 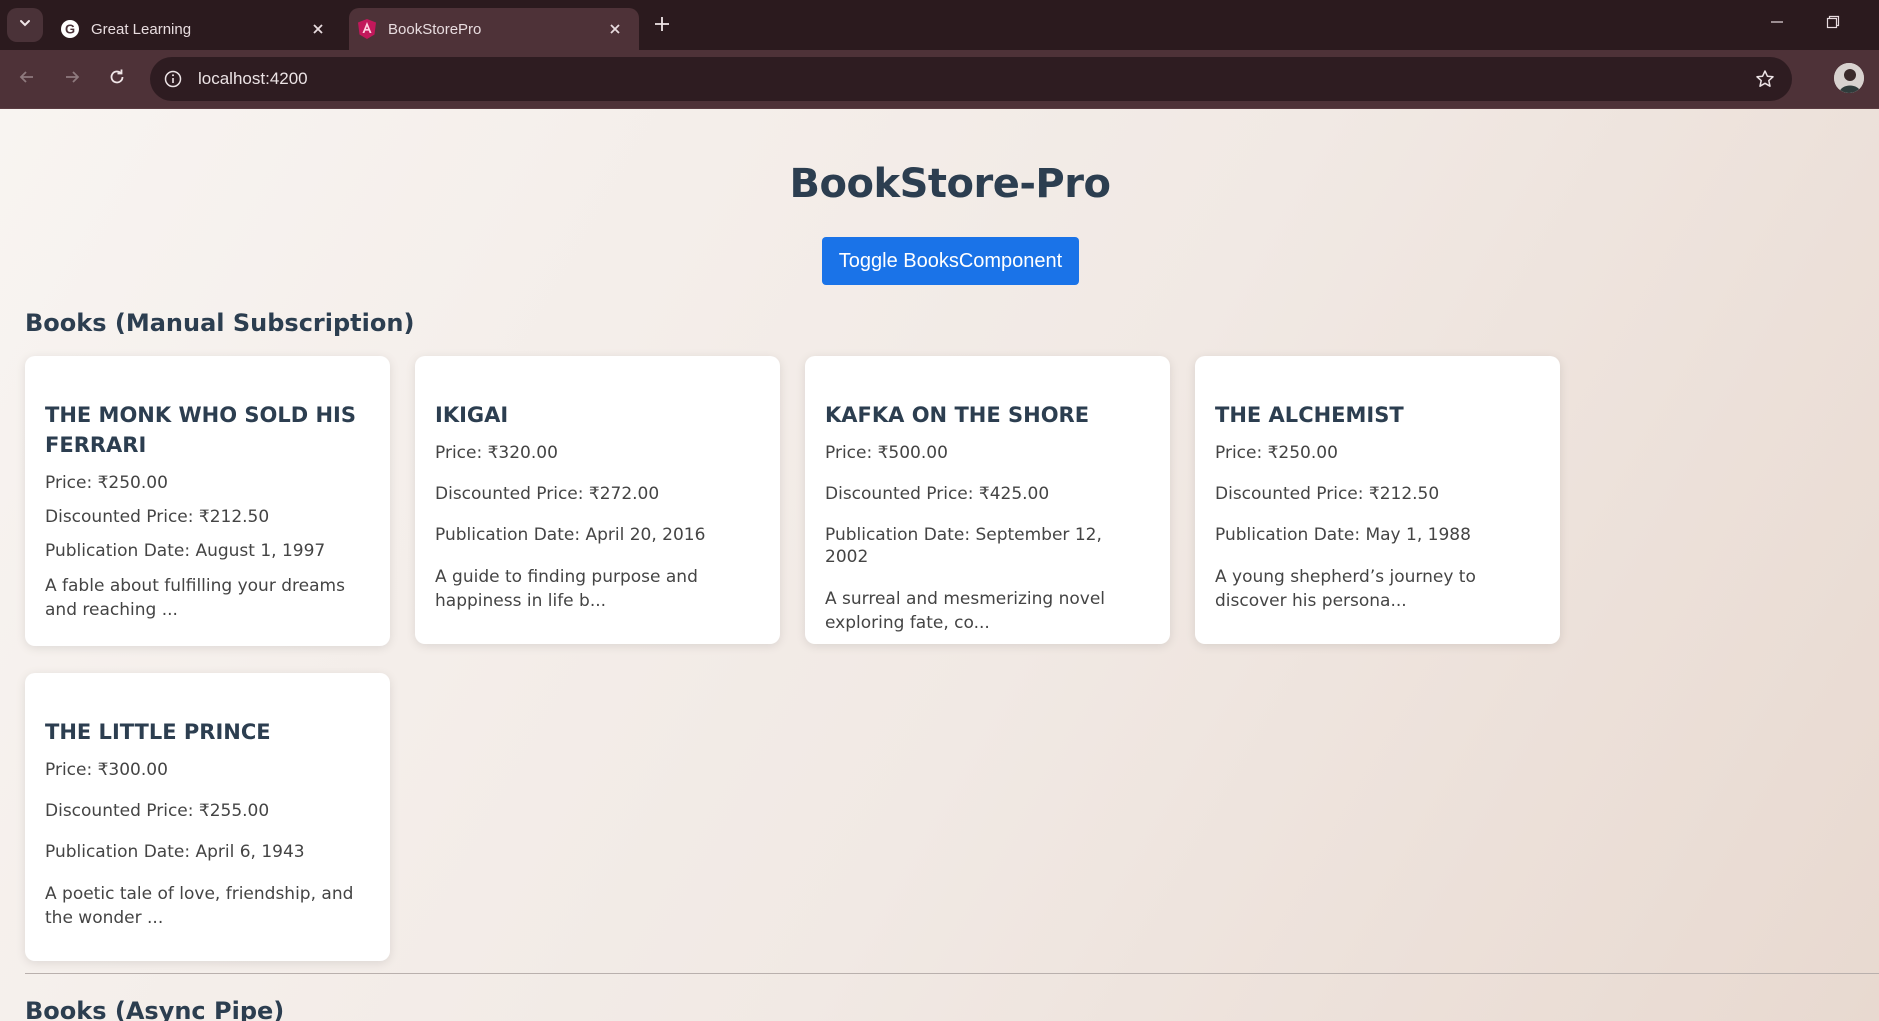 I want to click on reload-icon, so click(x=117, y=79).